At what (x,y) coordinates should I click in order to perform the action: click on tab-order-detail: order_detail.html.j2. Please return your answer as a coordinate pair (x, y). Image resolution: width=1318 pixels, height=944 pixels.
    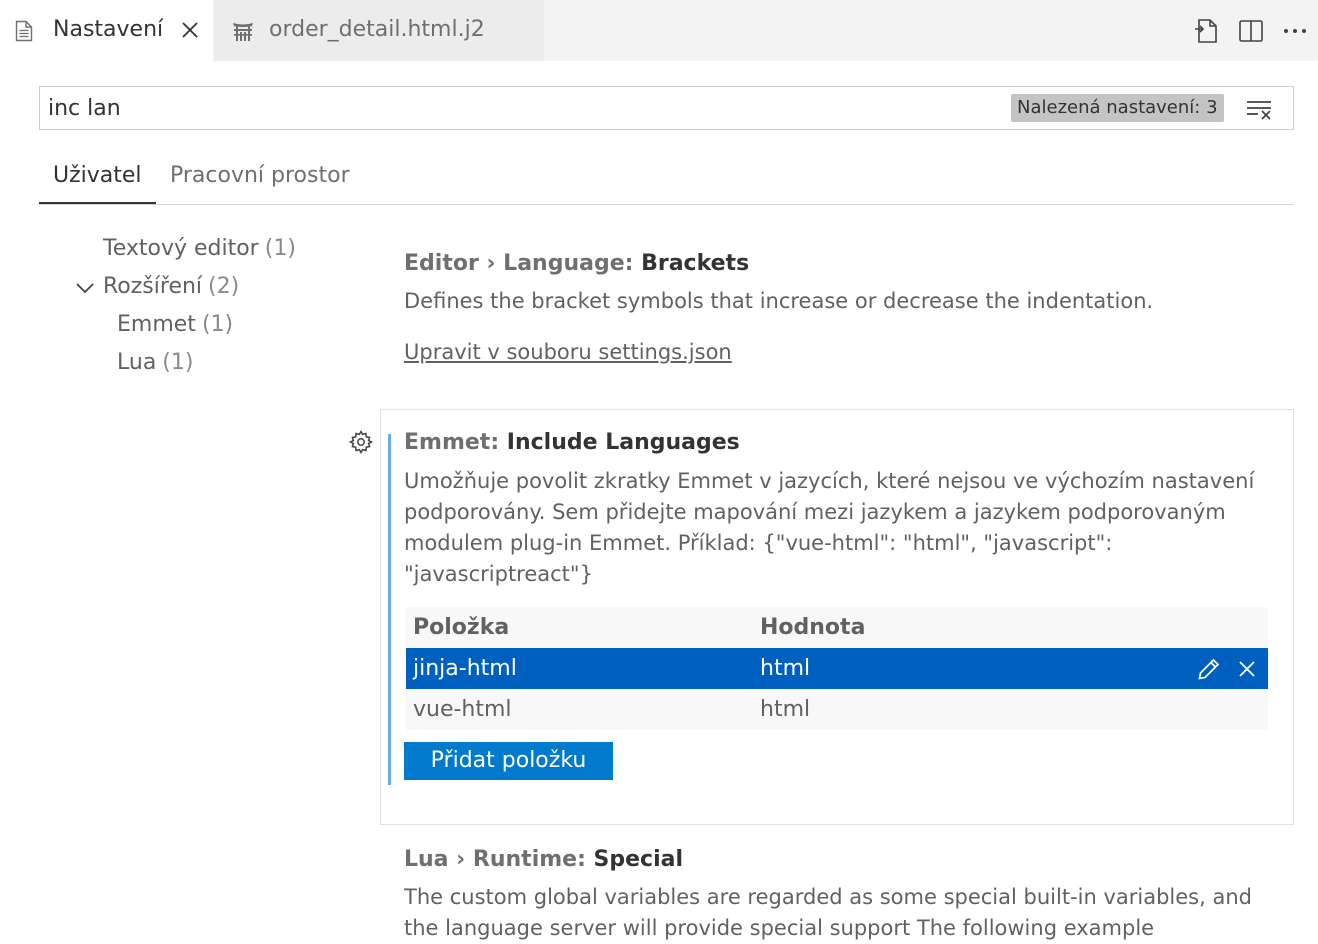
    Looking at the image, I should click on (379, 30).